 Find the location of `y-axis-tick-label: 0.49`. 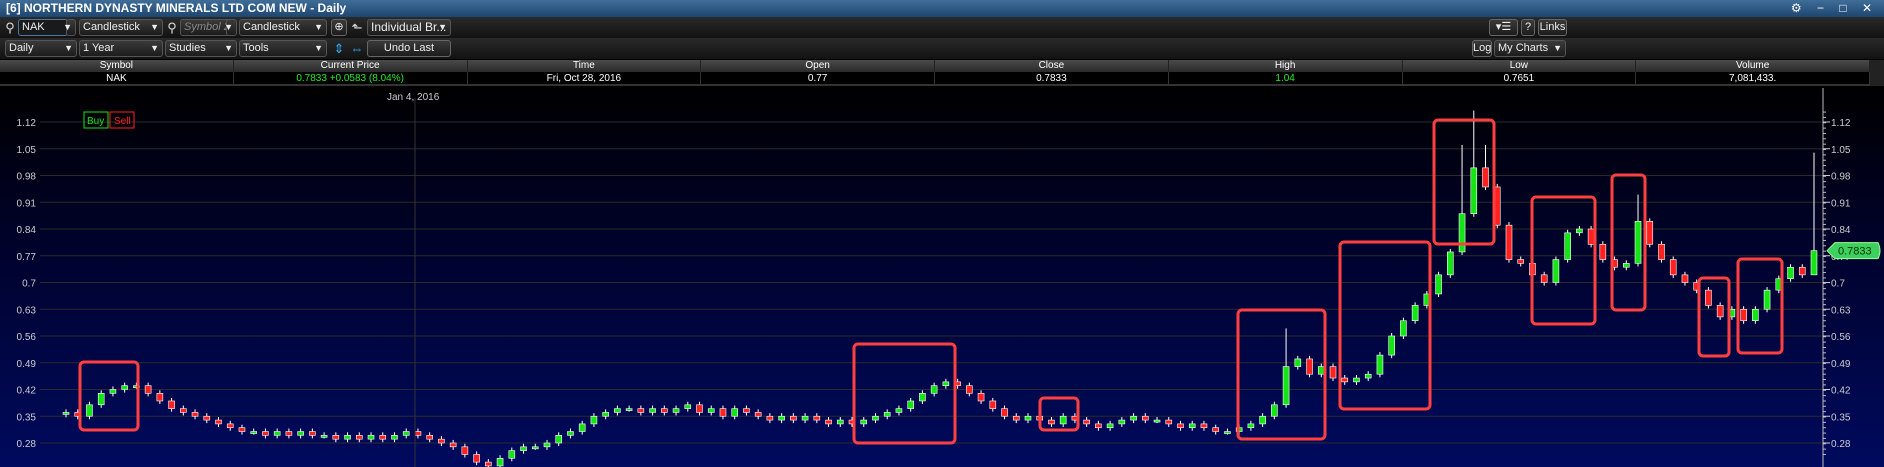

y-axis-tick-label: 0.49 is located at coordinates (1841, 364).